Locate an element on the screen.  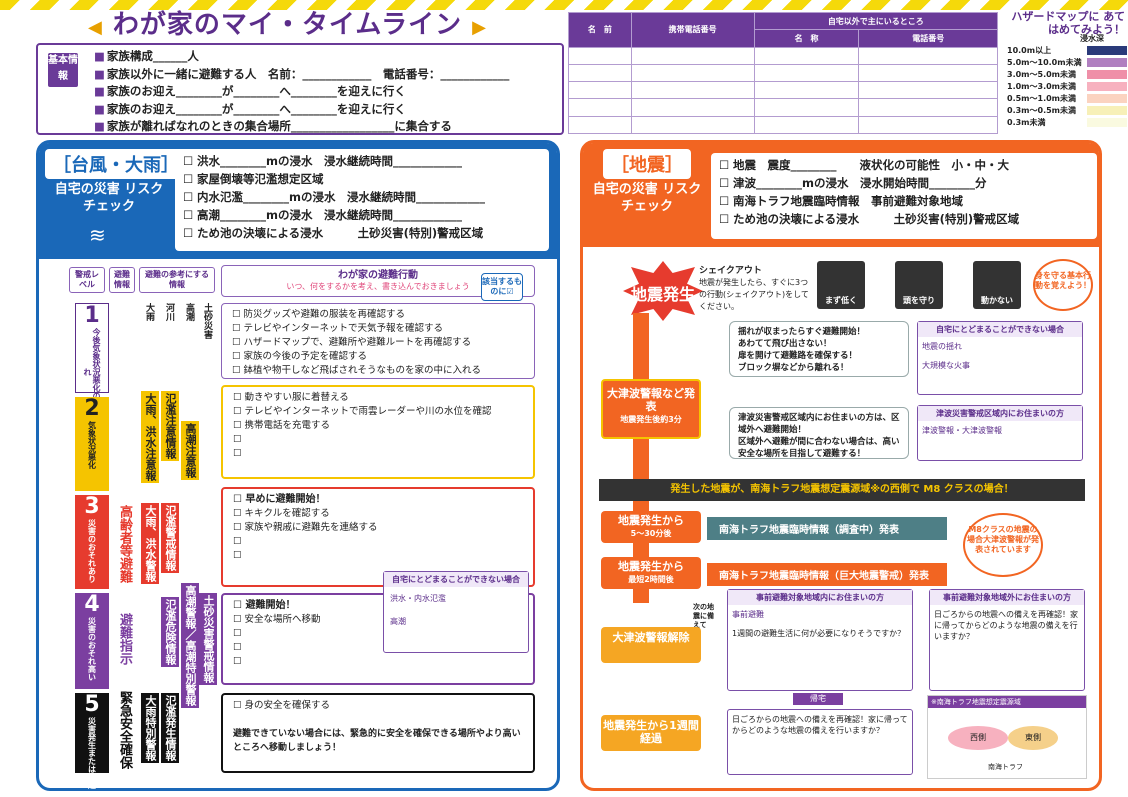
info-investigating: 南海トラフ地震臨時情報（調査中）発表 is located at coordinates (827, 528).